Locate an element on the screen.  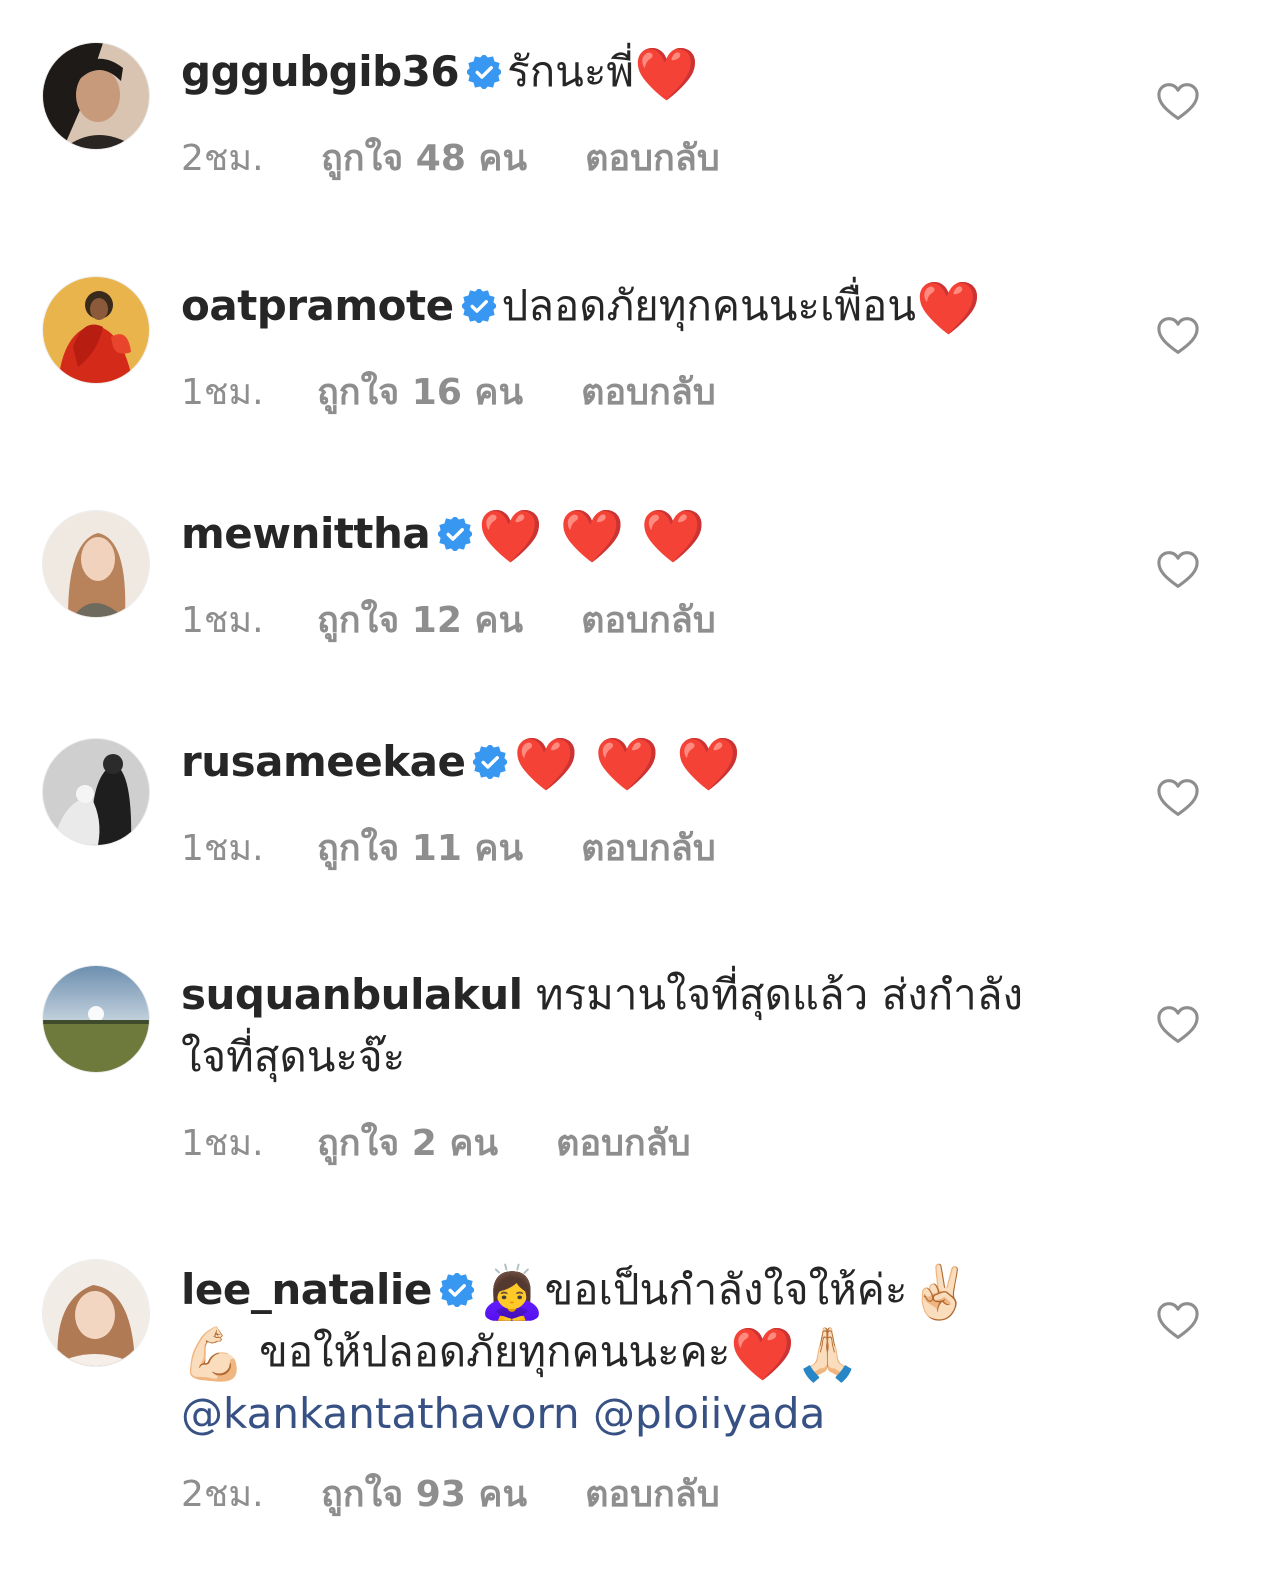
comment-meta: 2ชม. ถูกใจ 48 คน ตอบกลับ is located at coordinates (450, 157).